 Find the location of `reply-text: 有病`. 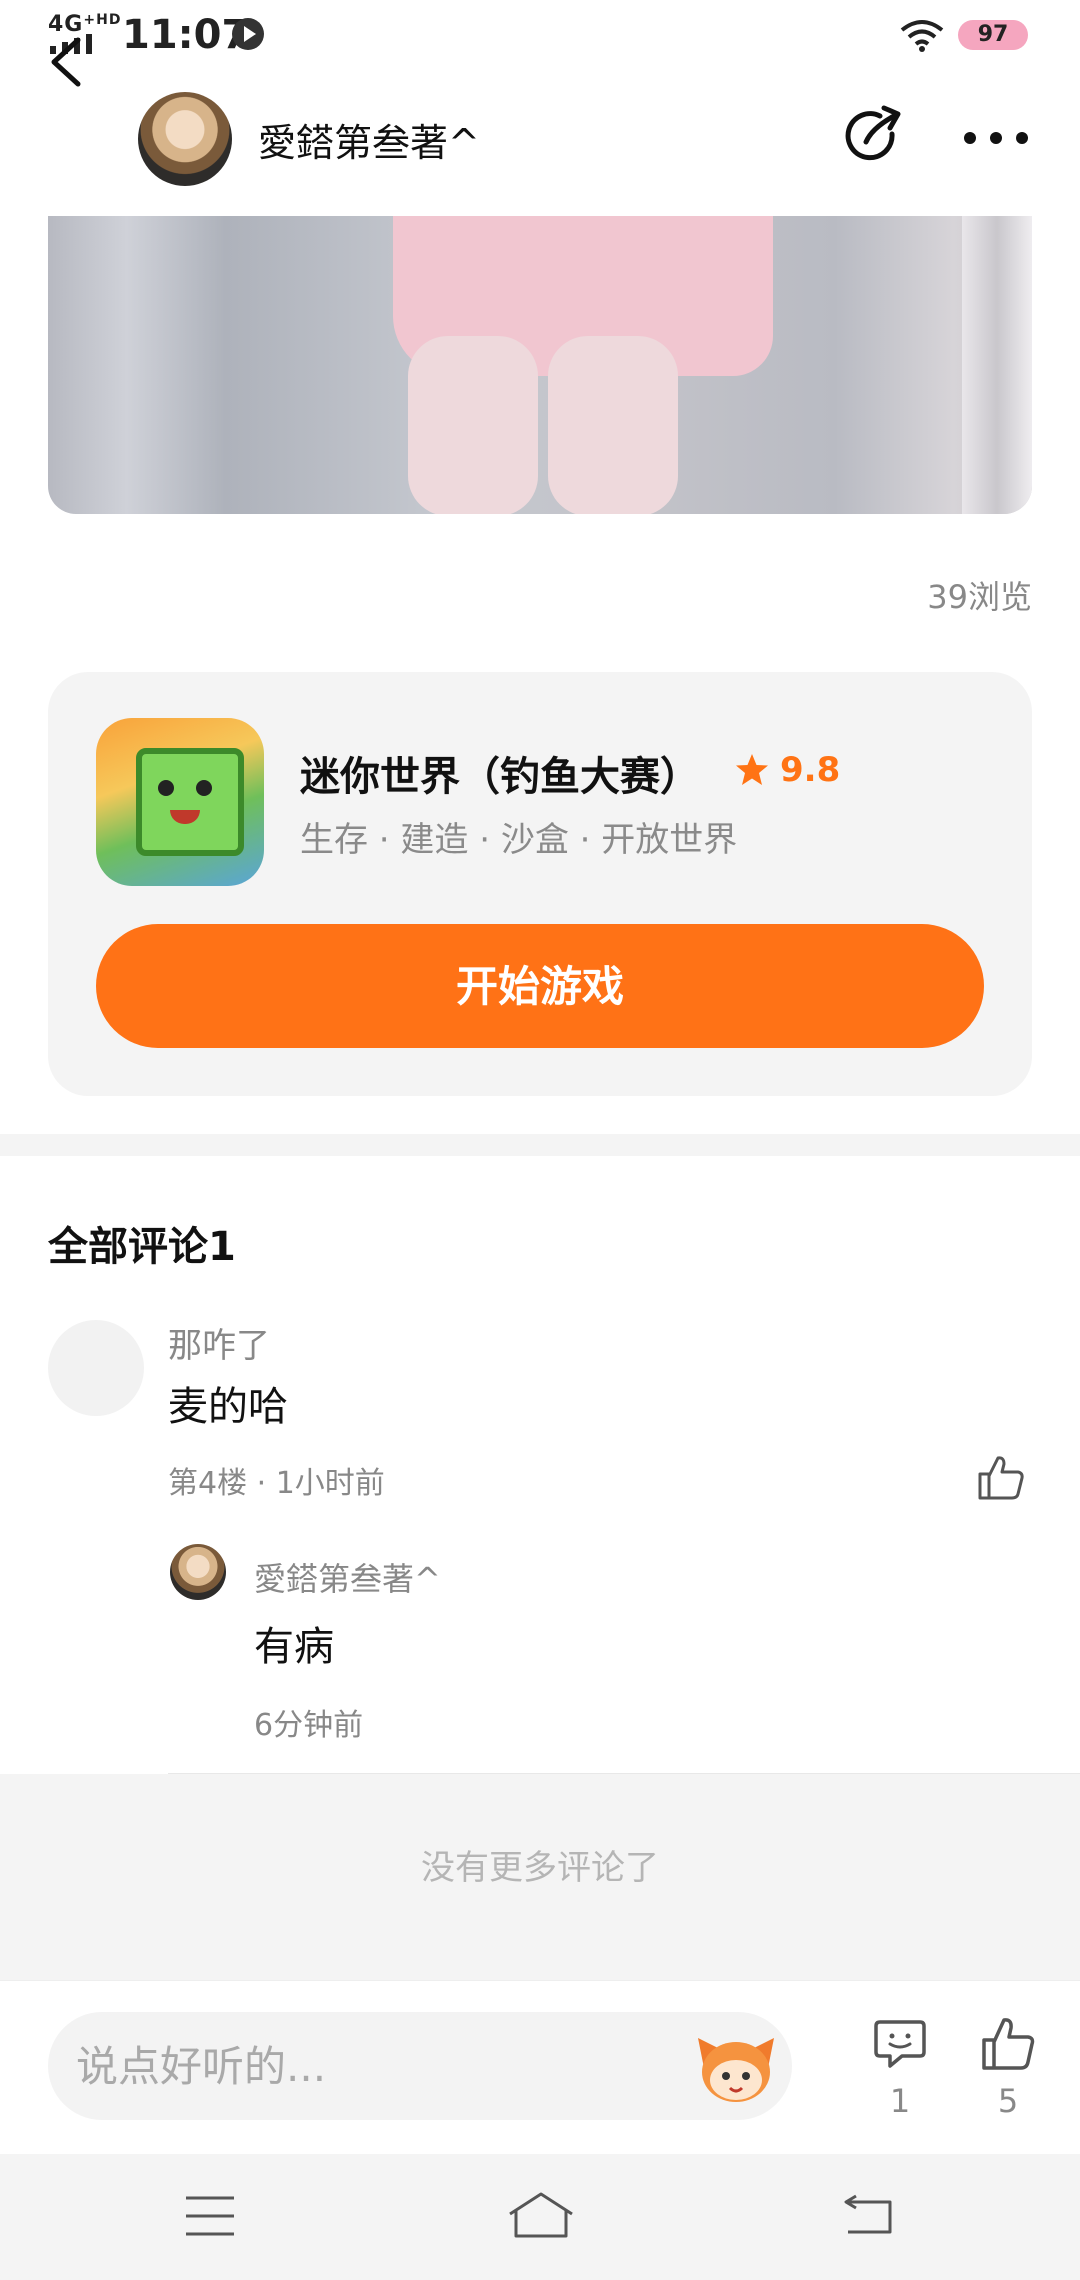

reply-text: 有病 is located at coordinates (294, 1643).